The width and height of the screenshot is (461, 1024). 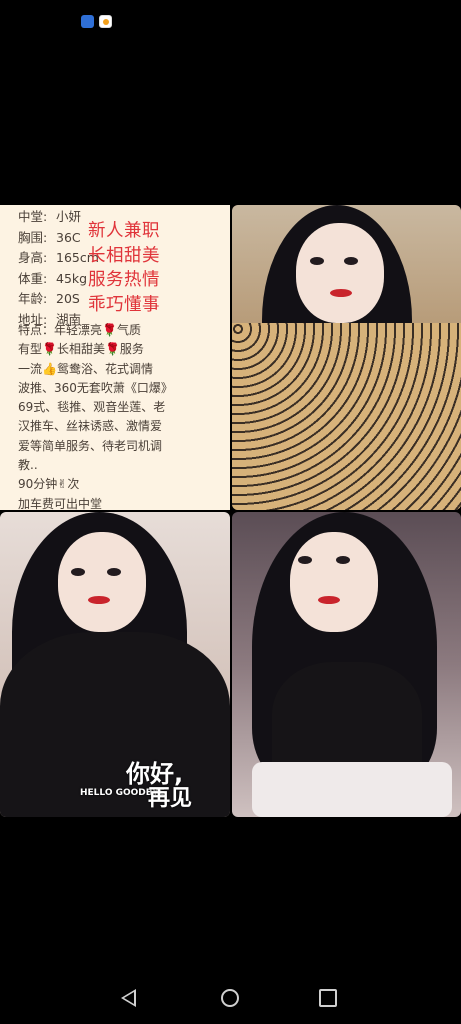 What do you see at coordinates (124, 268) in the screenshot?
I see `highlight-text: 新人兼职 长相甜美 服务热情 乖巧懂事` at bounding box center [124, 268].